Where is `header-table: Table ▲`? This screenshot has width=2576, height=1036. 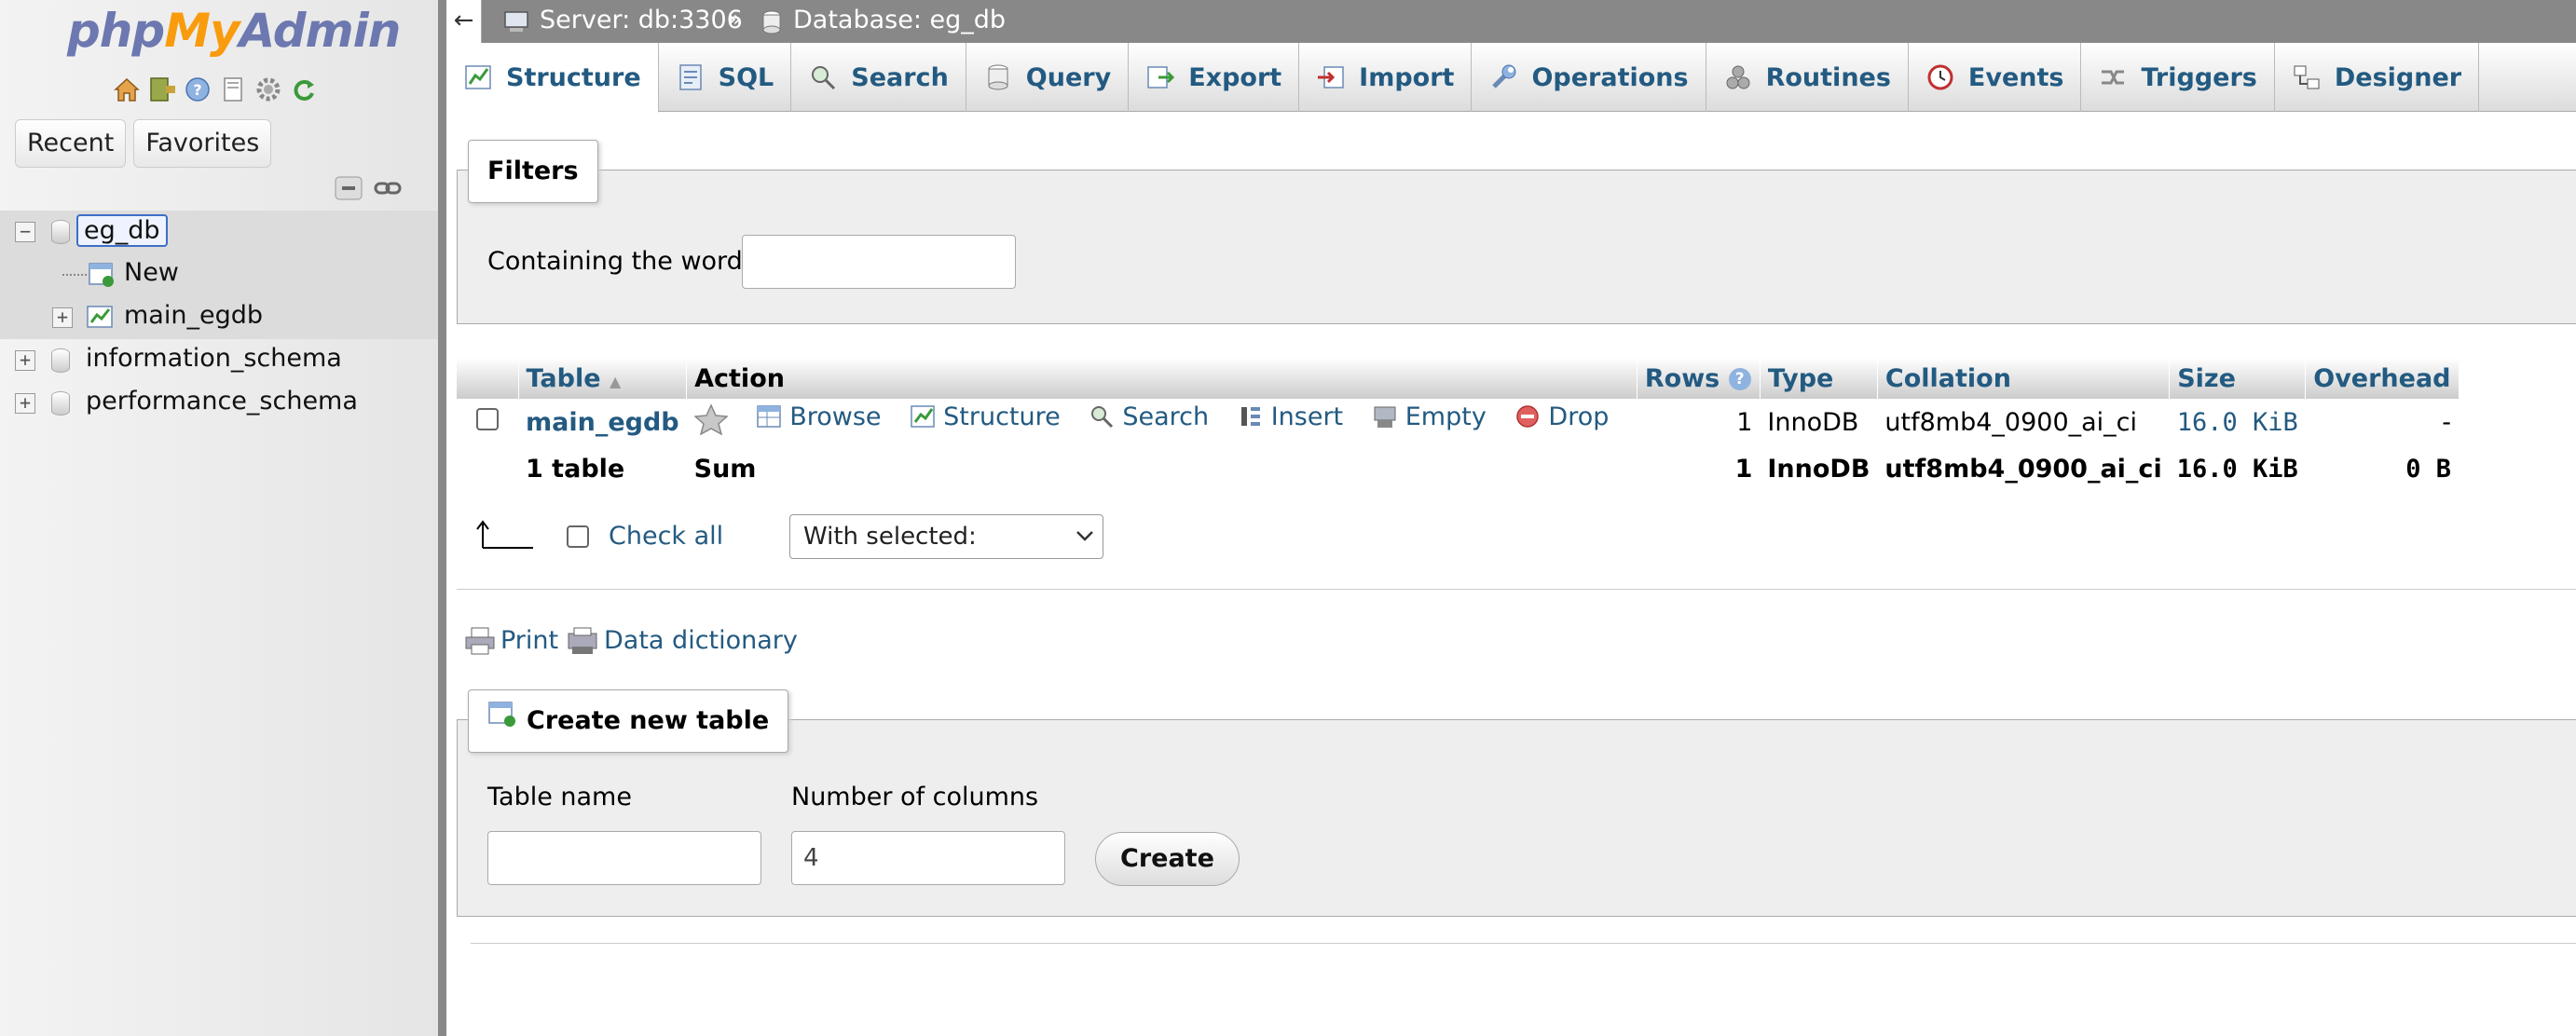
header-table: Table ▲ is located at coordinates (603, 379).